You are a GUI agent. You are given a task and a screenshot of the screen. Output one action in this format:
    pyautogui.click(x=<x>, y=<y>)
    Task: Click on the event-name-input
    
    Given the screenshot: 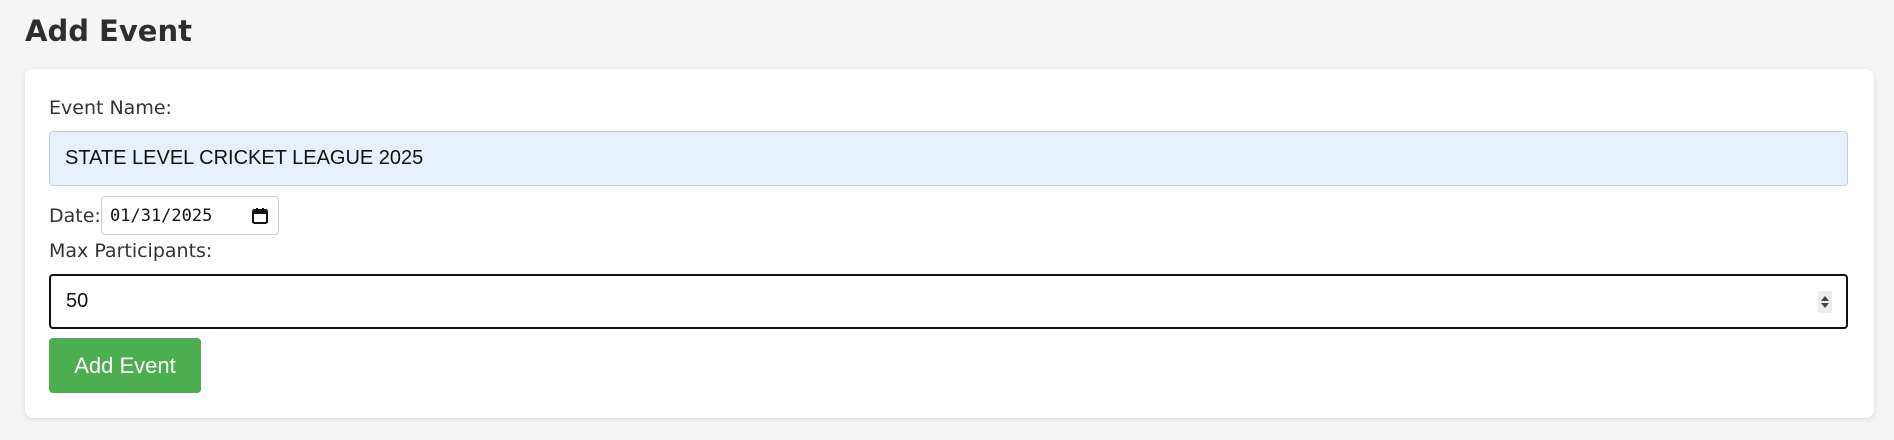 What is the action you would take?
    pyautogui.click(x=948, y=158)
    